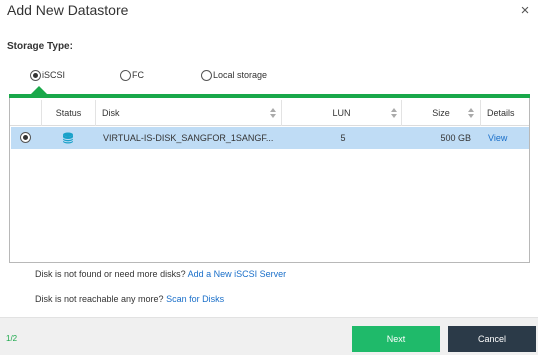 The height and width of the screenshot is (355, 538). What do you see at coordinates (492, 339) in the screenshot?
I see `cancel-button: Cancel` at bounding box center [492, 339].